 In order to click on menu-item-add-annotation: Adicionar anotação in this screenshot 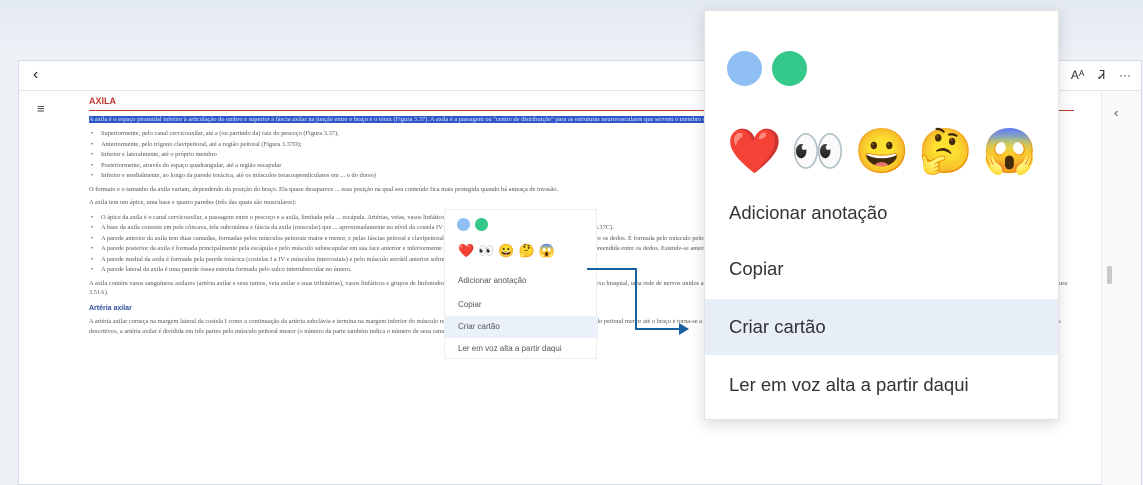, I will do `click(881, 213)`.